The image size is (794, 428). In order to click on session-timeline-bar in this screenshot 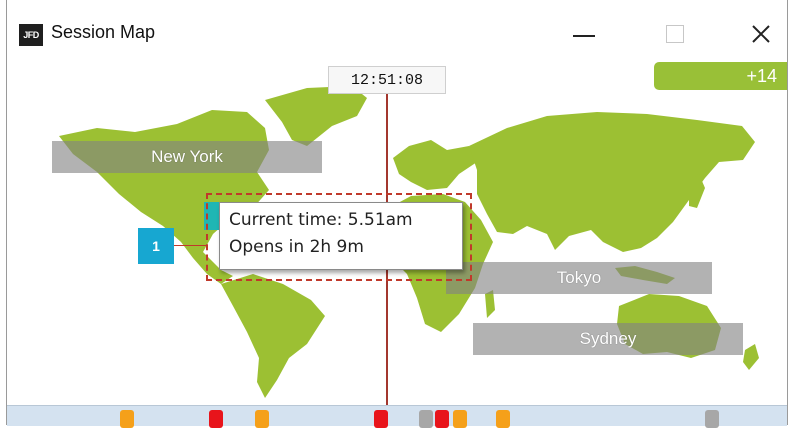, I will do `click(397, 416)`.